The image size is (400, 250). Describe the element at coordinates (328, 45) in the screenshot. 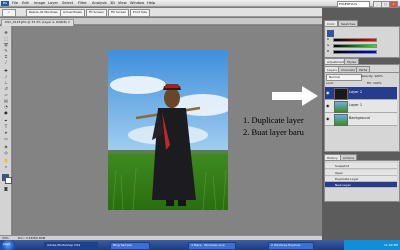

I see `slider-g-label: G` at that location.